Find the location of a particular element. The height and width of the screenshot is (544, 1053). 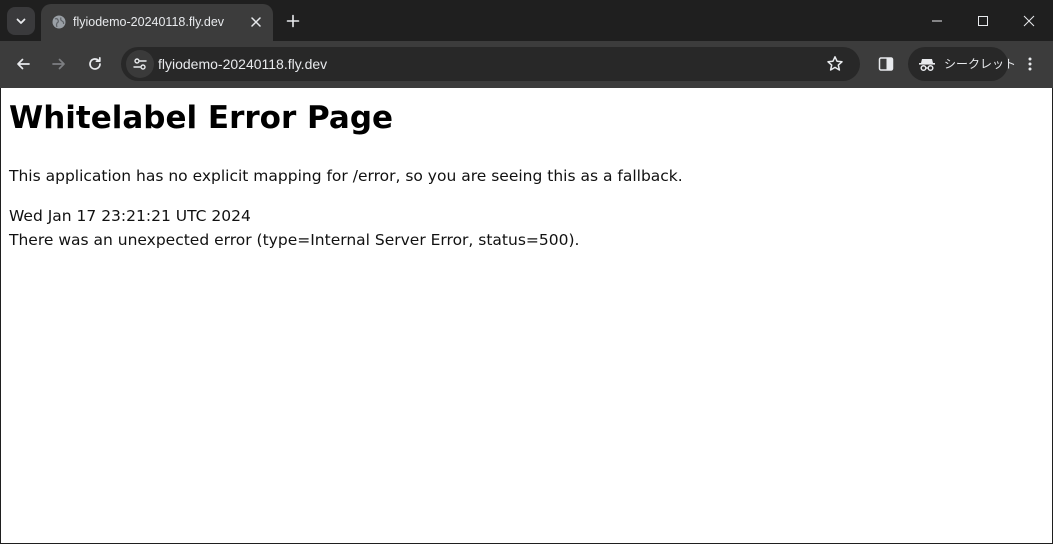

more-vert-icon is located at coordinates (1030, 64).